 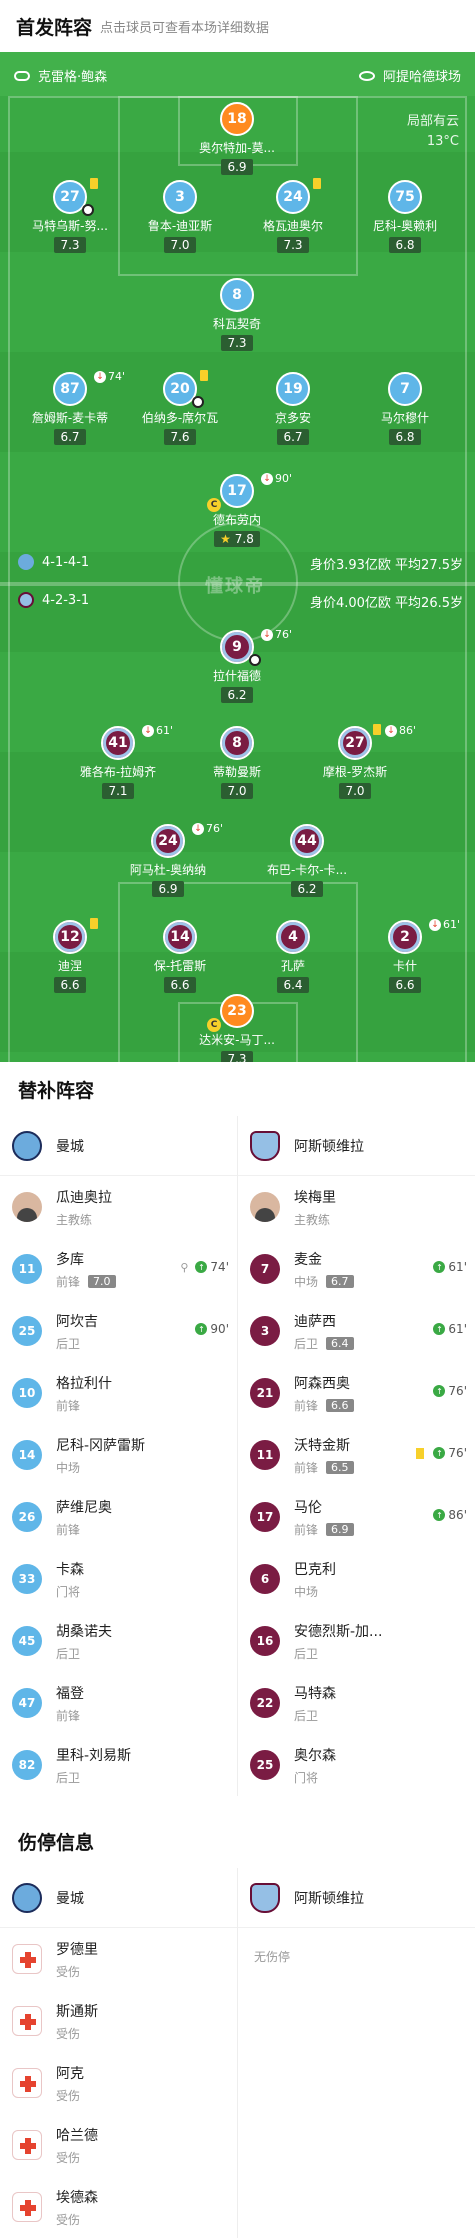 I want to click on sub-row: 14 尼科-冈萨雷斯 中场, so click(x=118, y=1455).